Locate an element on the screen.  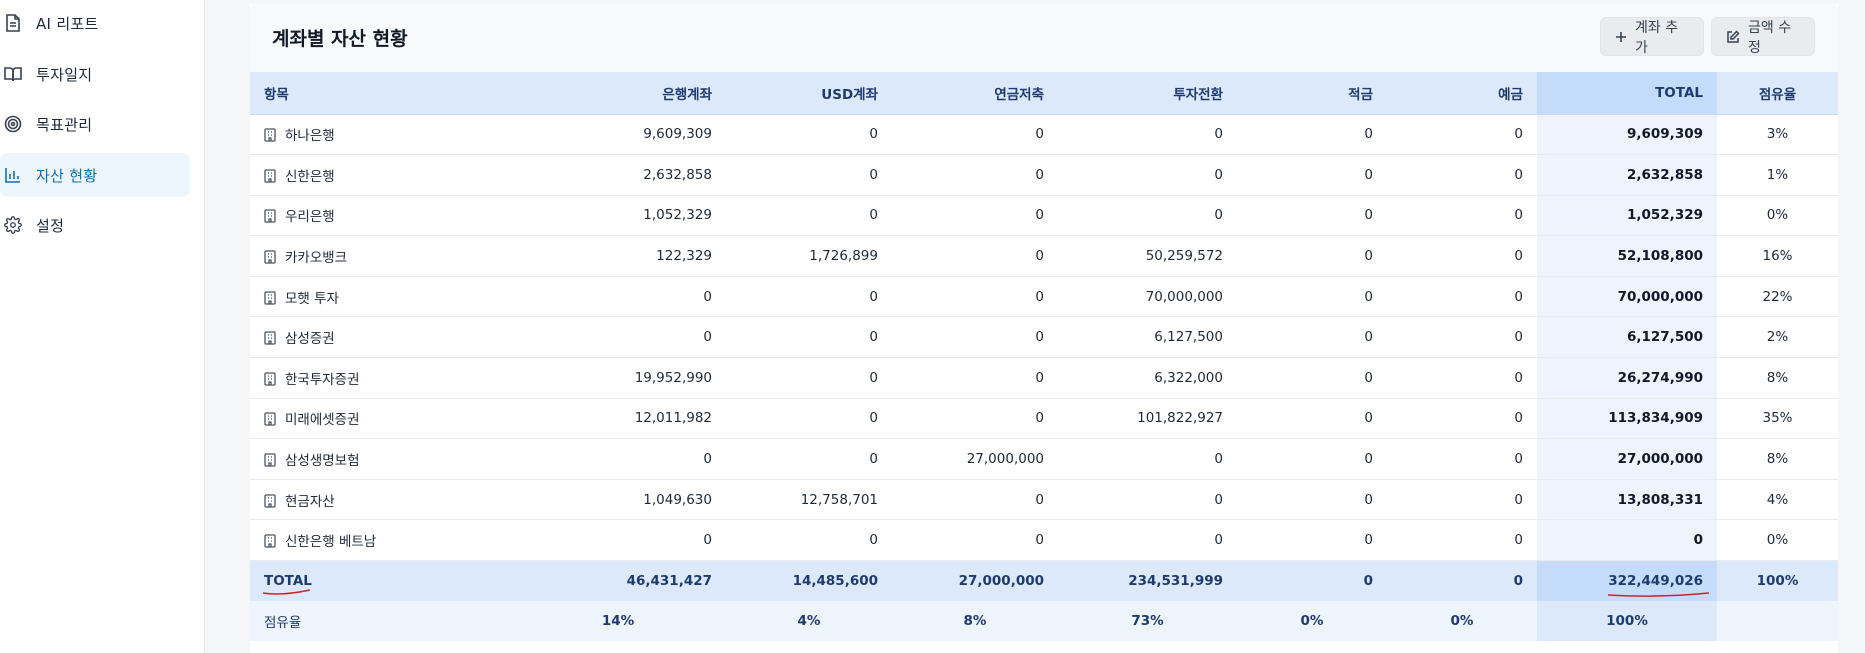
total-label: TOTAL is located at coordinates (380, 581).